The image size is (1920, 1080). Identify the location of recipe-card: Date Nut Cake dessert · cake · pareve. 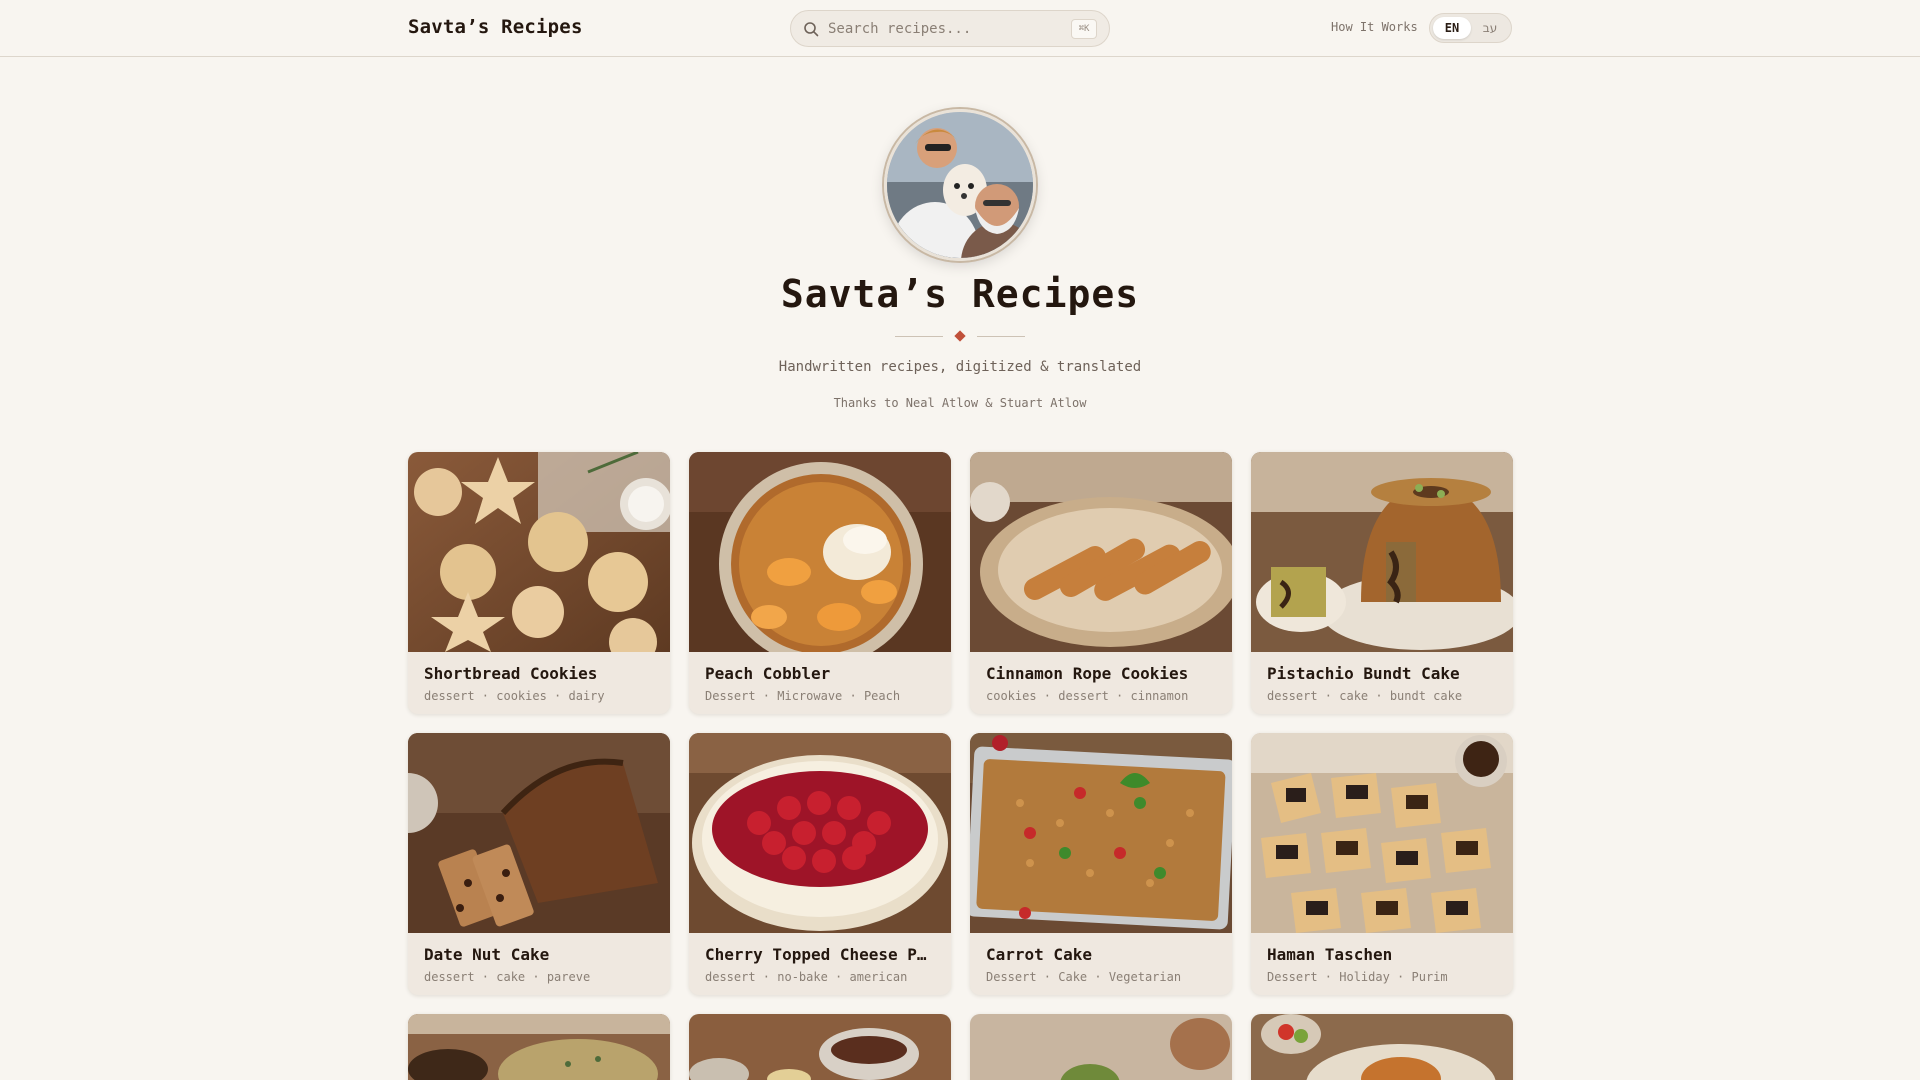
(539, 864).